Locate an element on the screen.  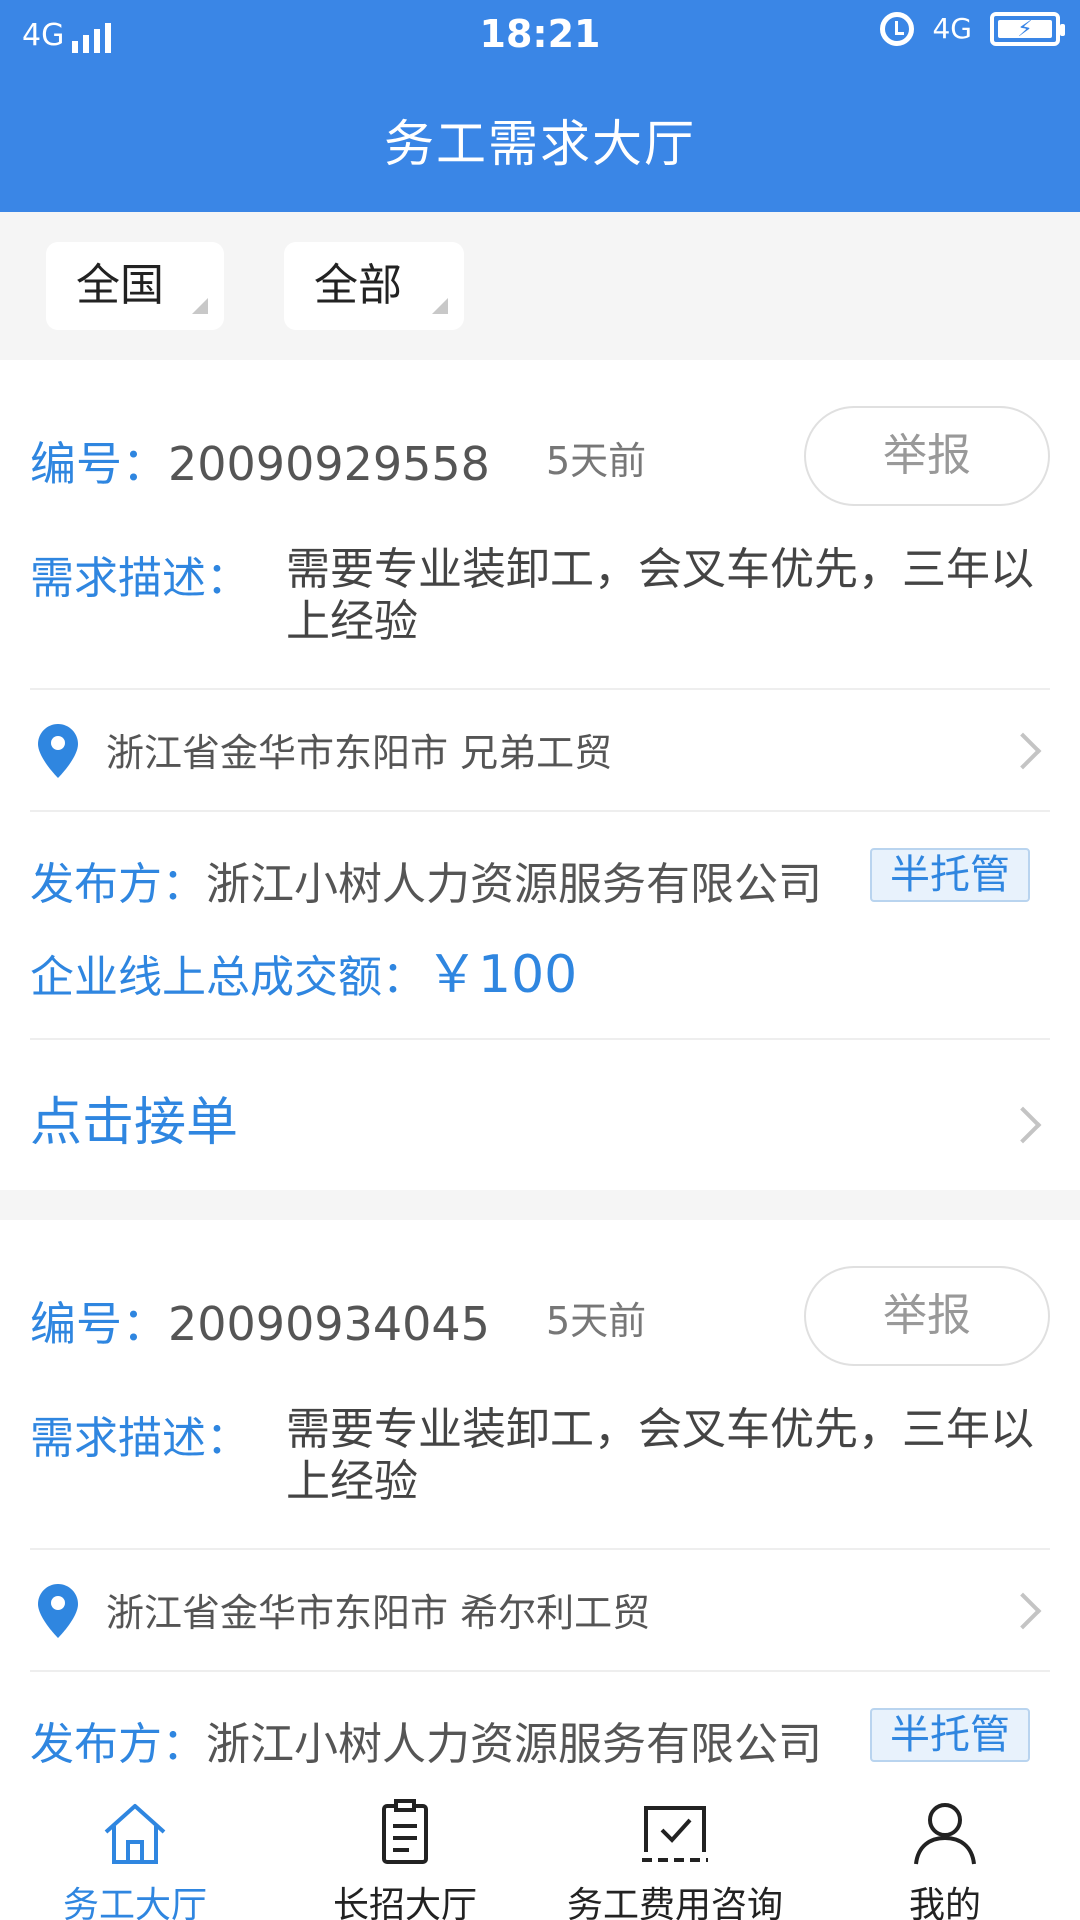
nav-item-mine: 我的 is located at coordinates (945, 1854).